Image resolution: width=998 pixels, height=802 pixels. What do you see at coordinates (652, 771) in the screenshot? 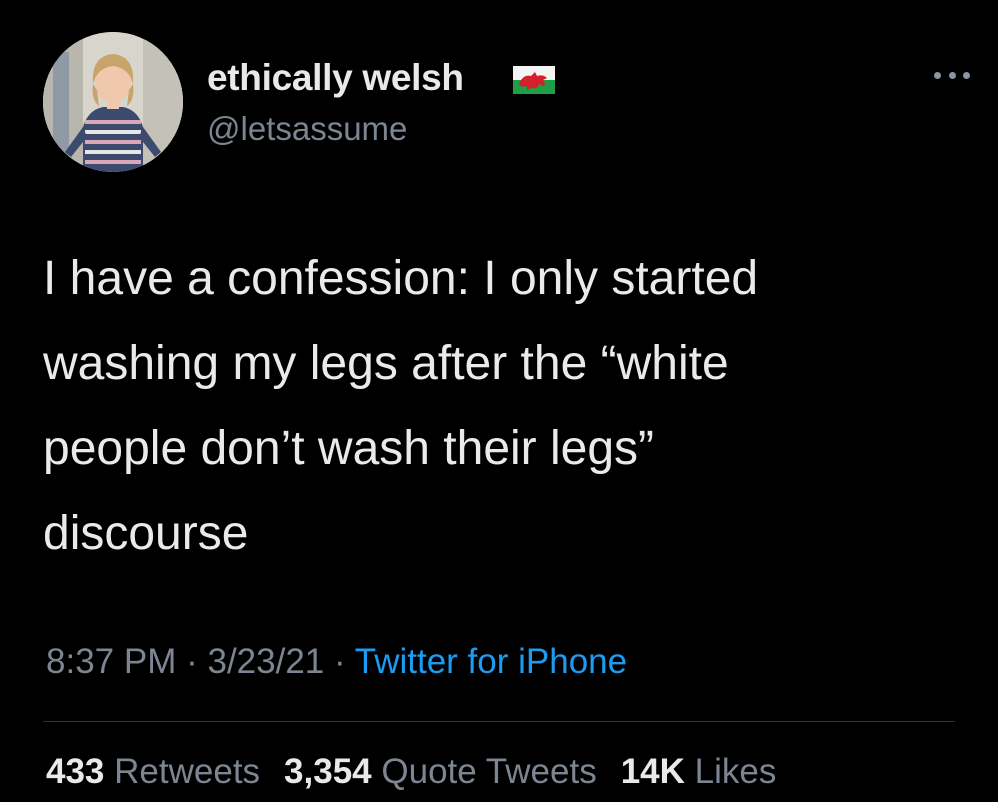
I see `likes-count: 14K` at bounding box center [652, 771].